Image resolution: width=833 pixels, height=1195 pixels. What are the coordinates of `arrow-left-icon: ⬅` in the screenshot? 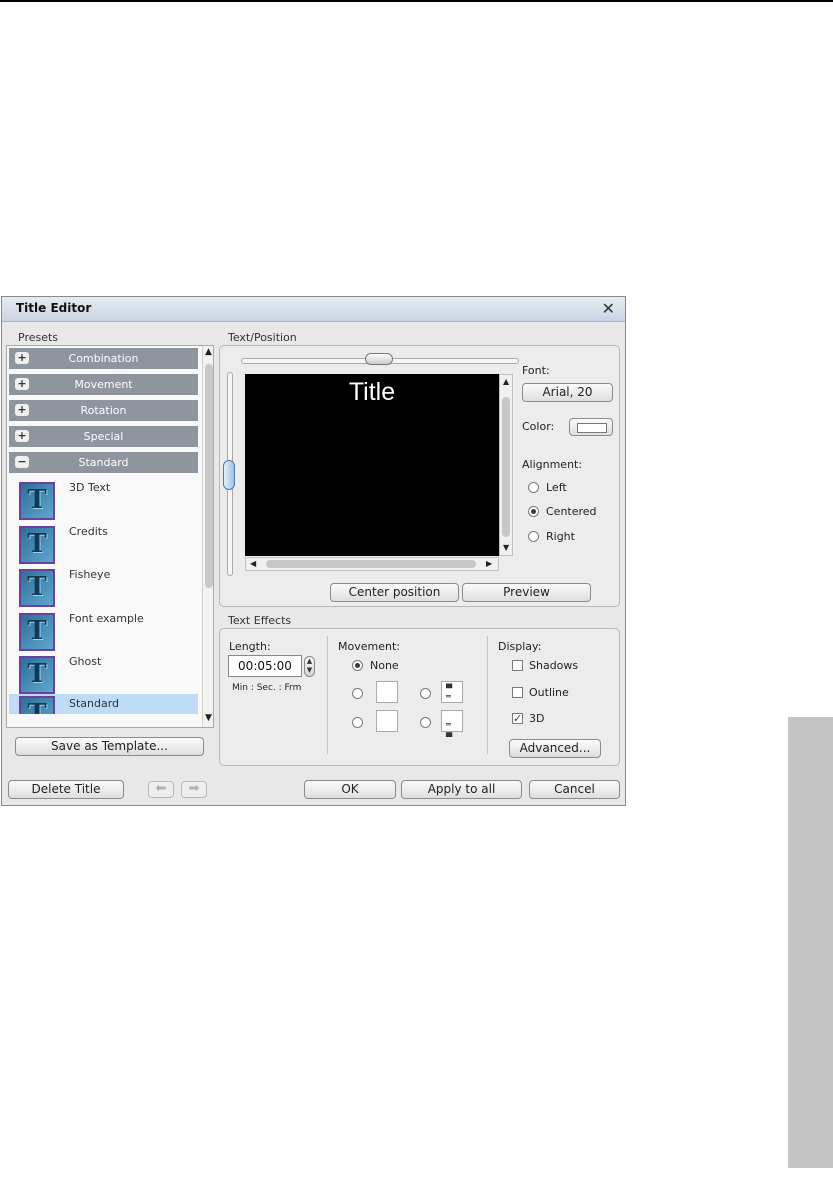 It's located at (161, 789).